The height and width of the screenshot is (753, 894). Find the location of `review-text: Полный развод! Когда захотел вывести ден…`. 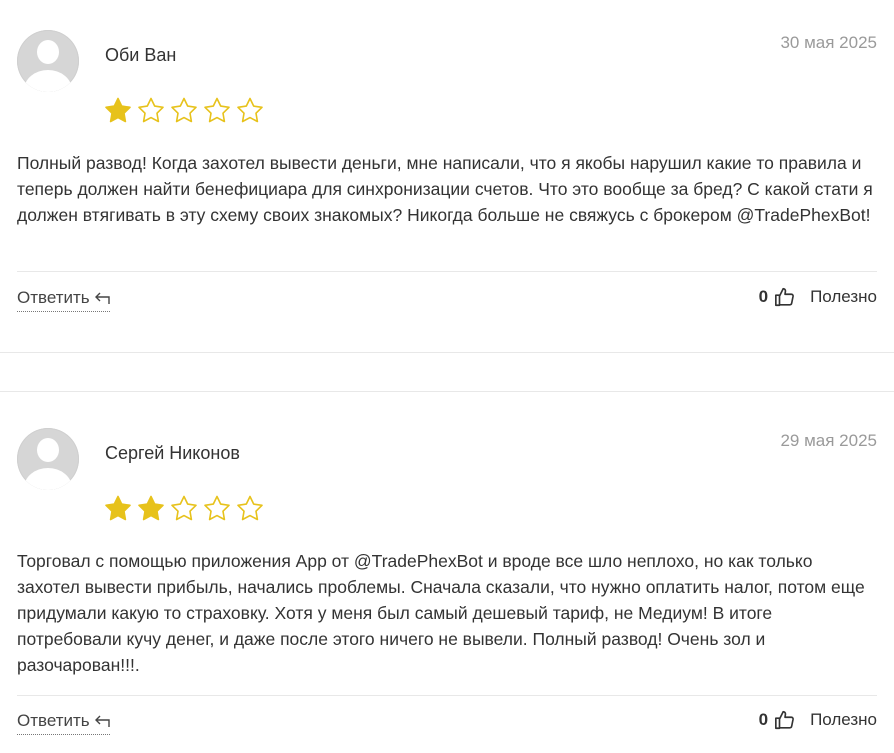

review-text: Полный развод! Когда захотел вывести ден… is located at coordinates (445, 189).